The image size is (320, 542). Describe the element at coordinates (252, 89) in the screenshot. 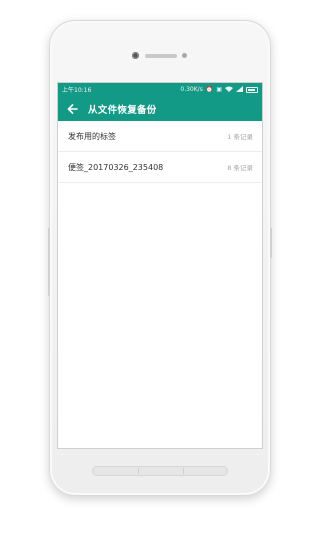

I see `battery-icon` at that location.